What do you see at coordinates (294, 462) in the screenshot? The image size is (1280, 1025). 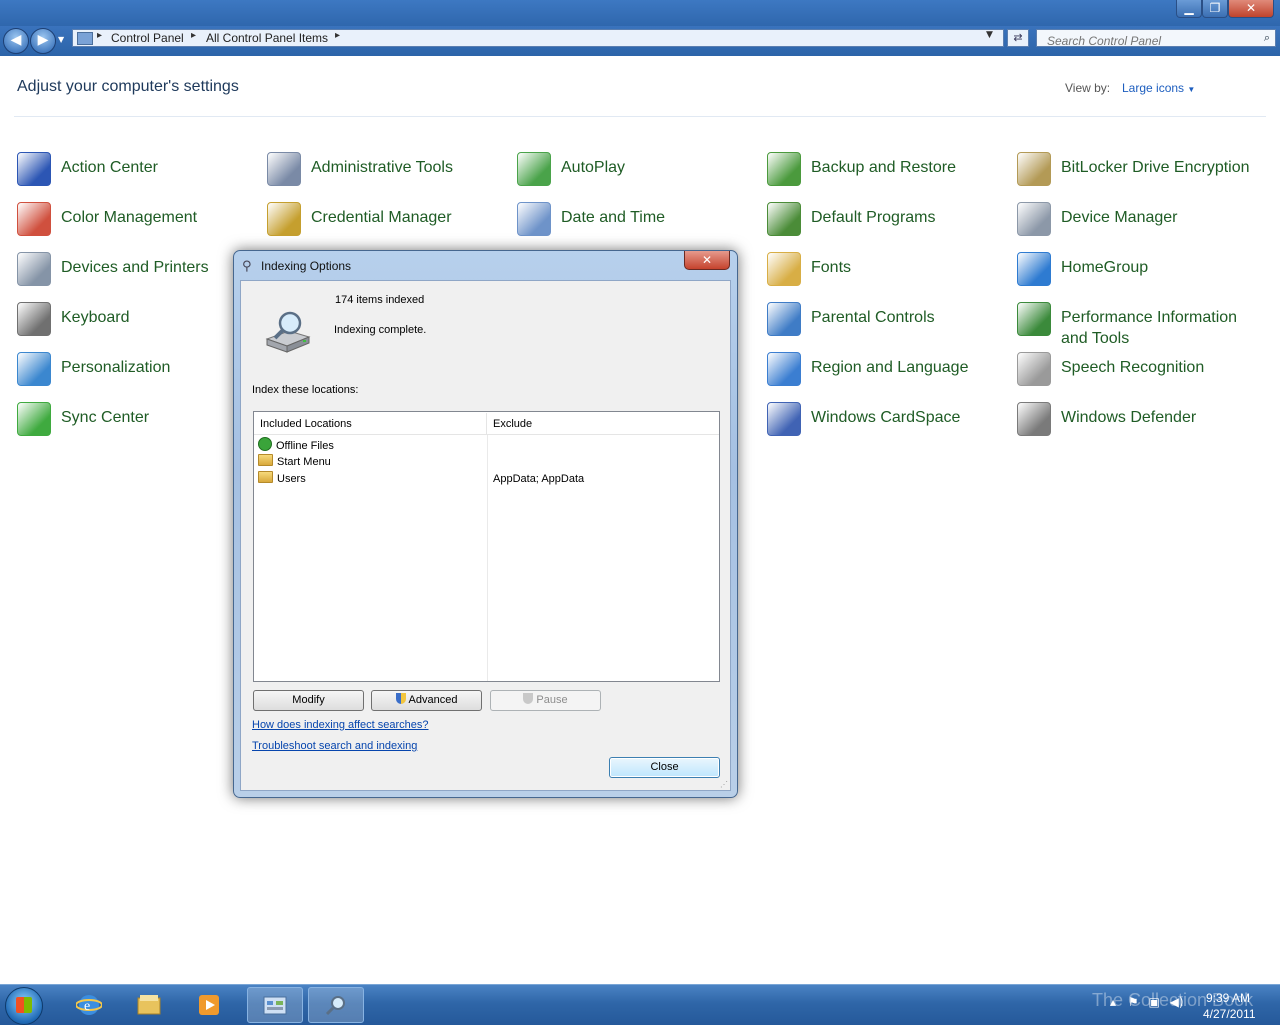 I see `list-item: Start Menu` at bounding box center [294, 462].